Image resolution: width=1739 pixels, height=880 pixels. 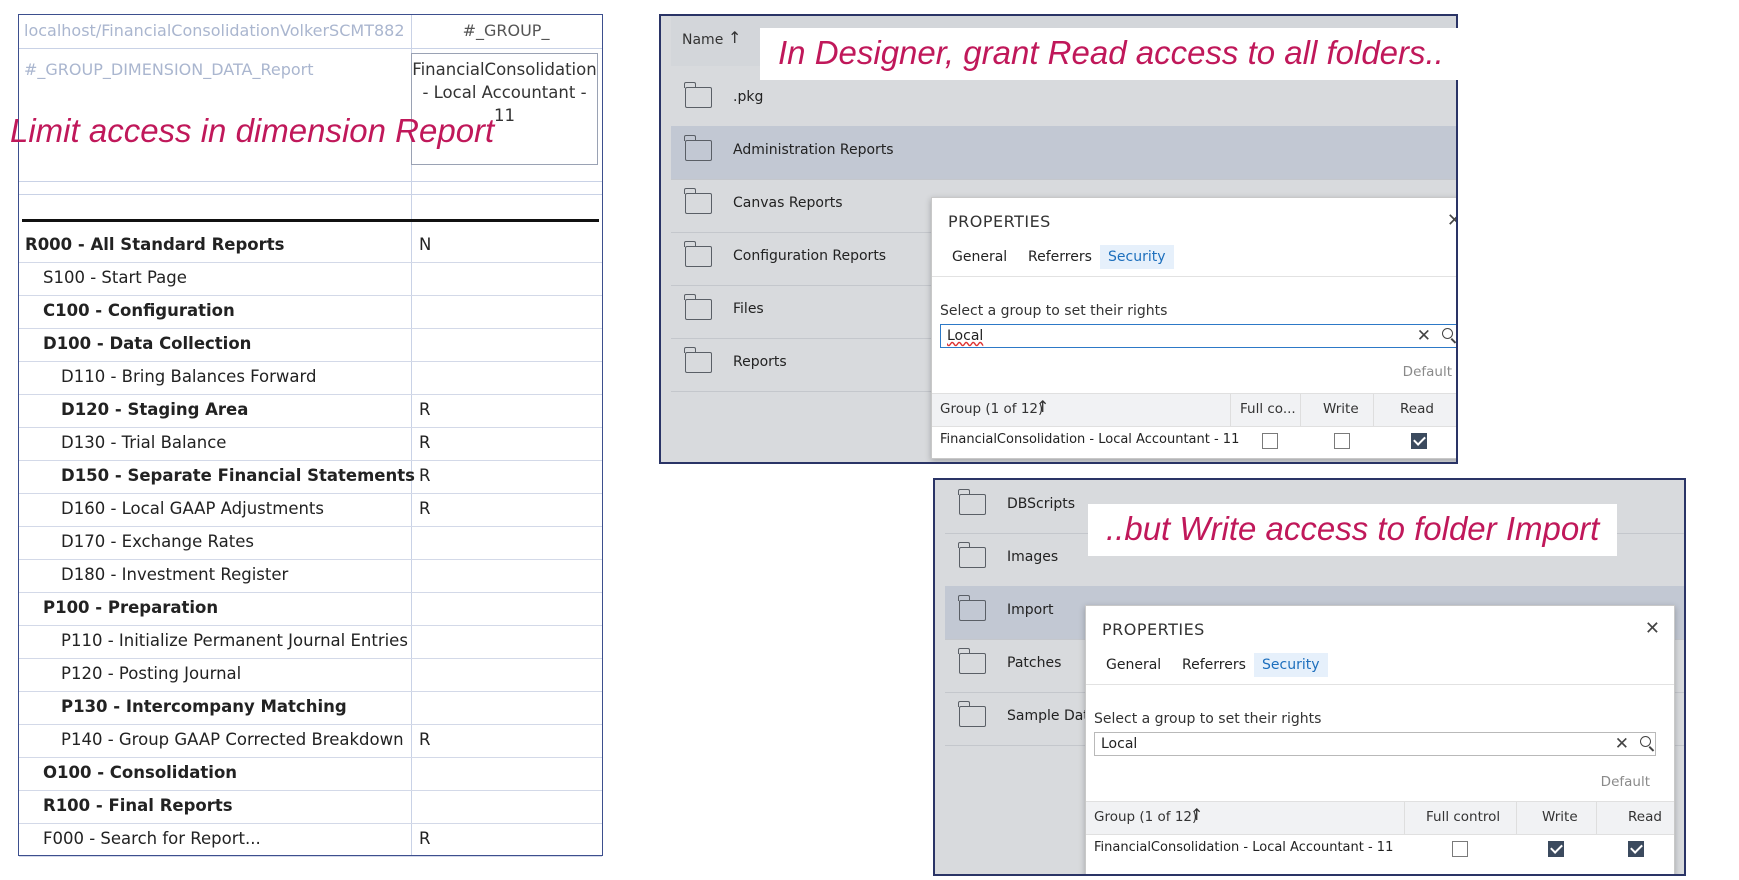 I want to click on report-row: D120 - Staging Area R, so click(x=310, y=411).